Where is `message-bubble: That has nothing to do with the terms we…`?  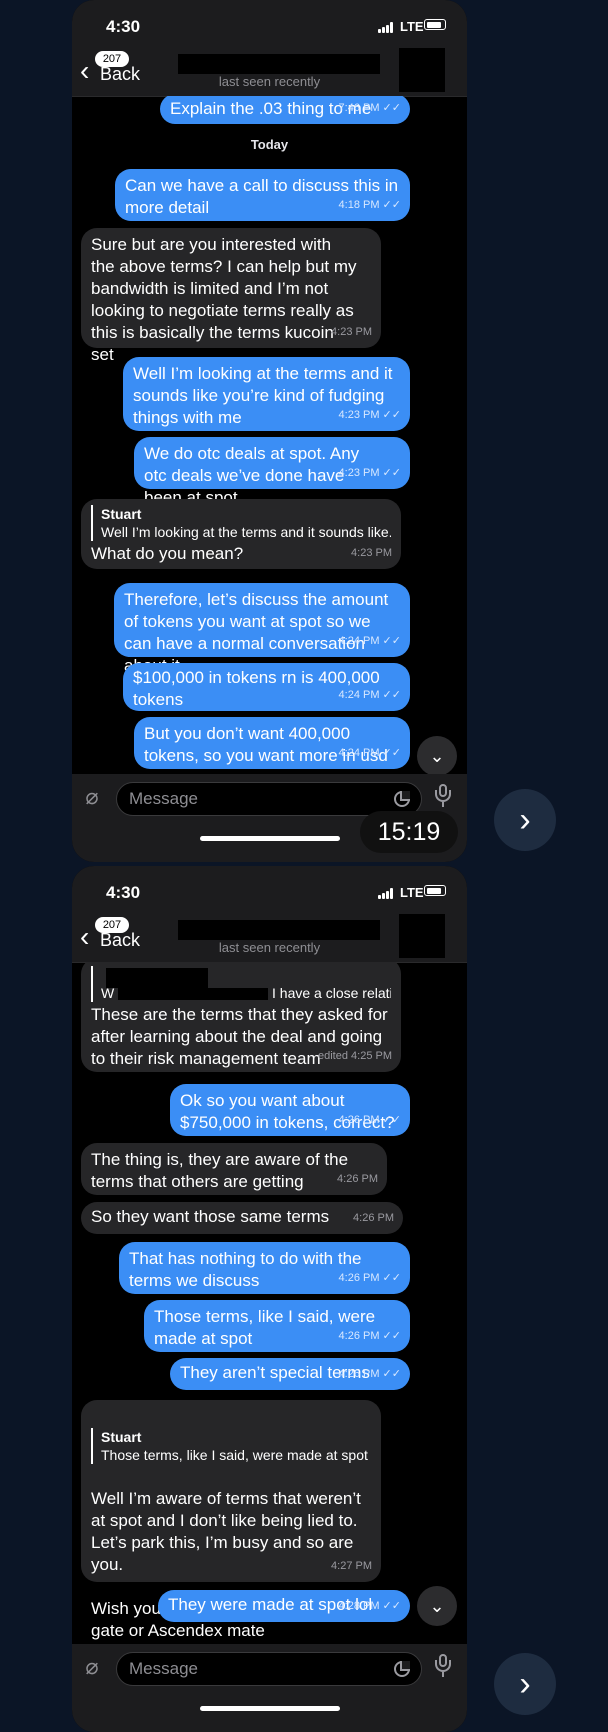
message-bubble: That has nothing to do with the terms we… is located at coordinates (264, 1268).